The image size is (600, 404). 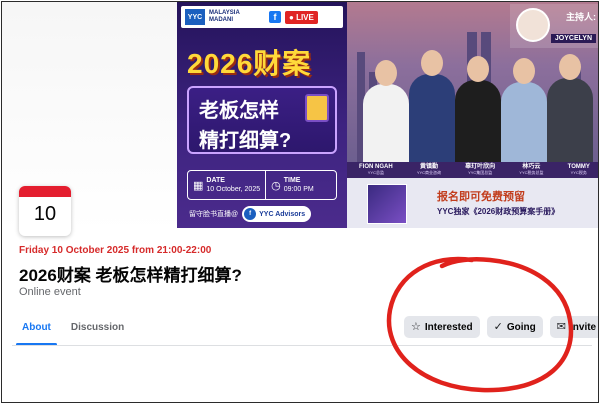 What do you see at coordinates (115, 250) in the screenshot?
I see `event-time: Friday 10 October 2025 from 21:00-22:00` at bounding box center [115, 250].